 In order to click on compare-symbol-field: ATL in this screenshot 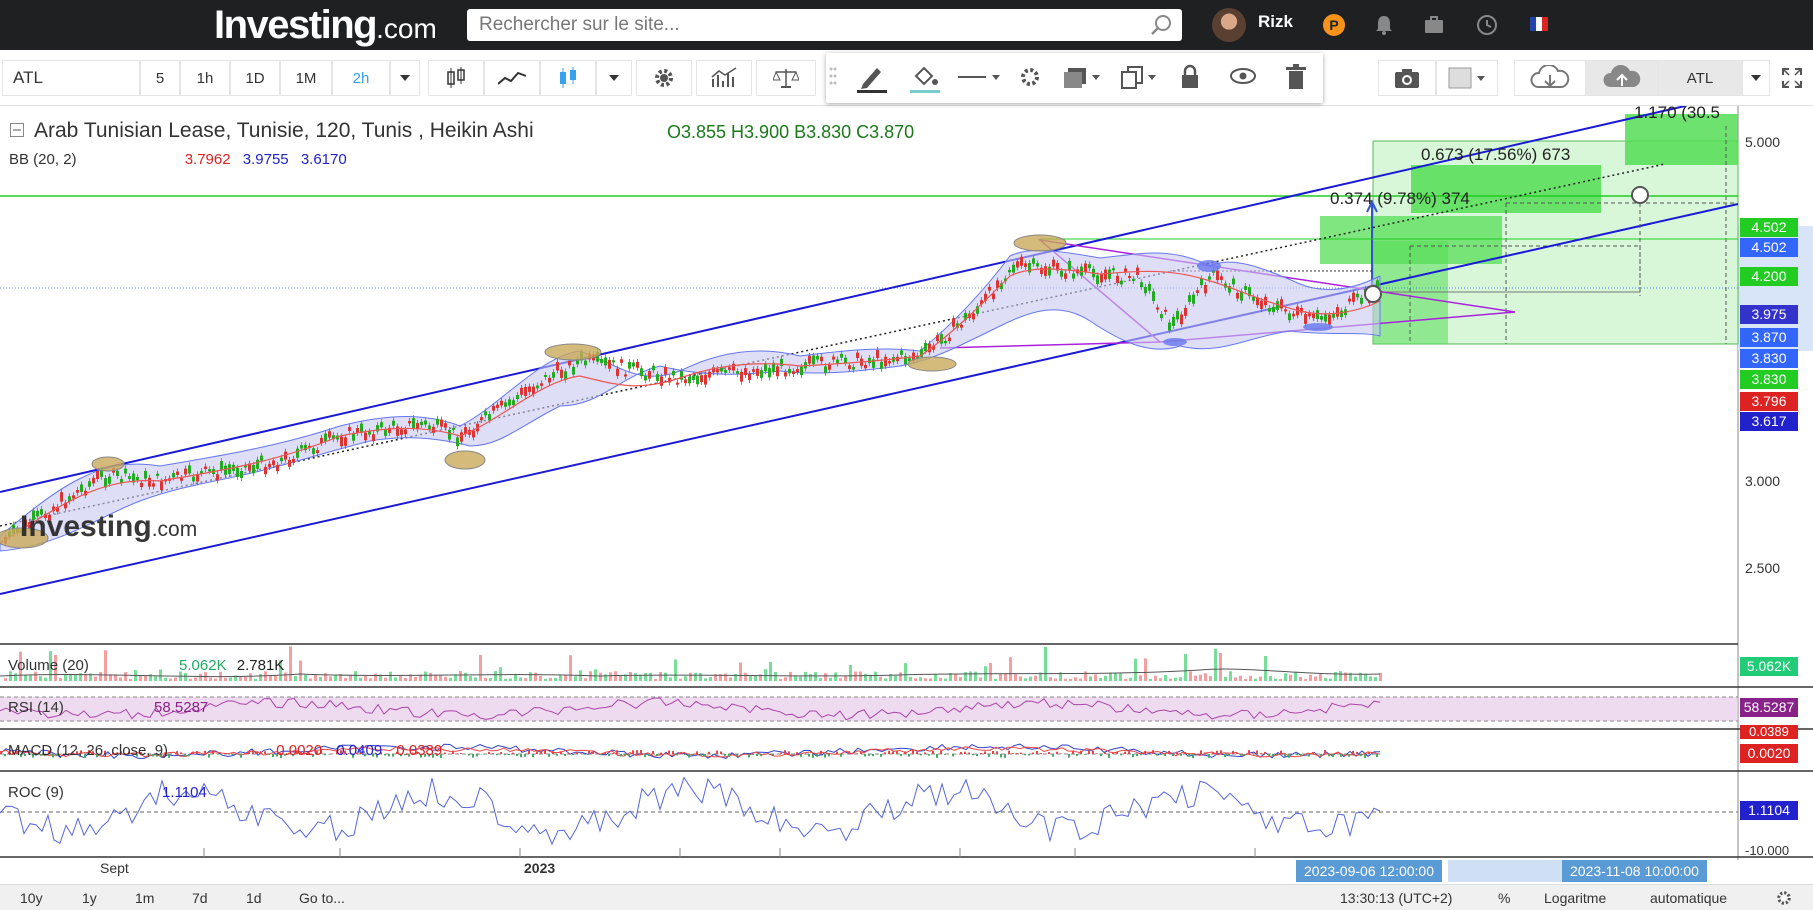, I will do `click(1700, 78)`.